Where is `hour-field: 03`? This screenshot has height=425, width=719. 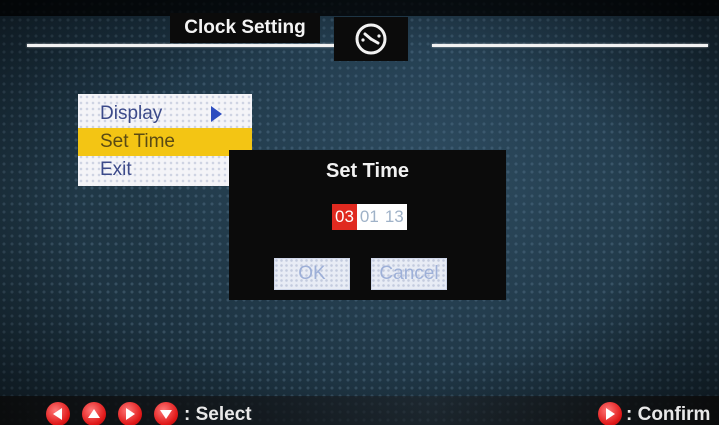
hour-field: 03 is located at coordinates (344, 217).